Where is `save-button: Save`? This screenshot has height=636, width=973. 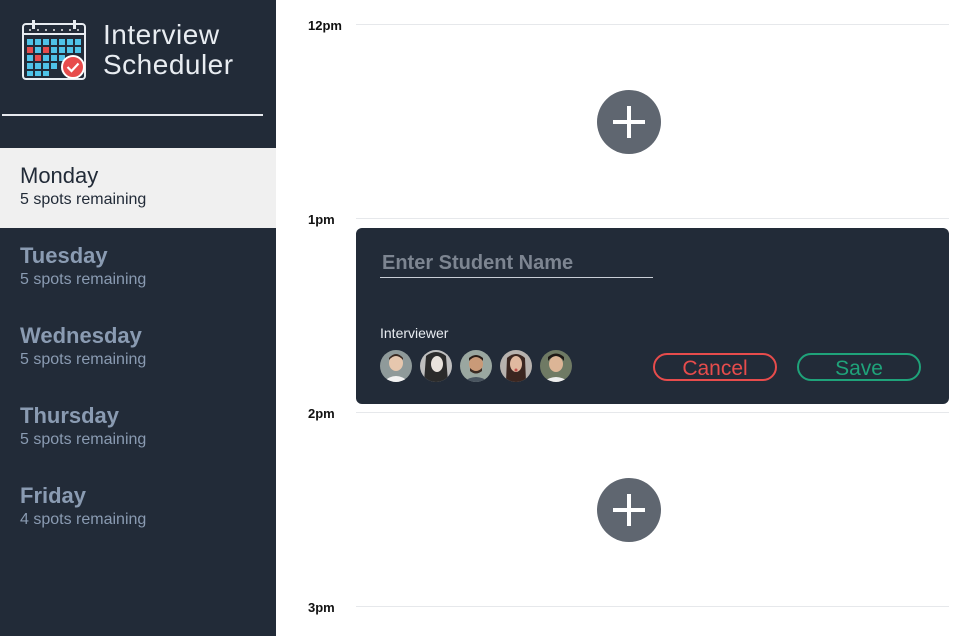 save-button: Save is located at coordinates (859, 367).